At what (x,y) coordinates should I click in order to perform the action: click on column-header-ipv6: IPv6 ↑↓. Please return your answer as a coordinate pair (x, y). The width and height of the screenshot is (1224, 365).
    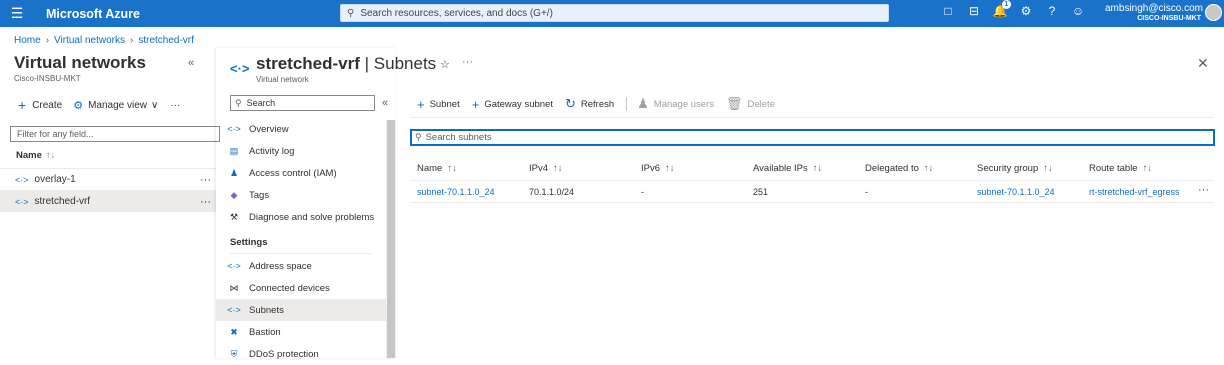
    Looking at the image, I should click on (658, 168).